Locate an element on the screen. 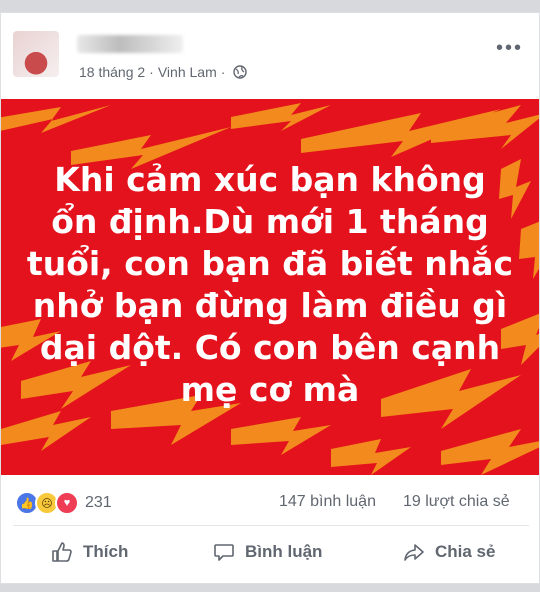 The image size is (540, 592). comment-button: Bình luận is located at coordinates (267, 552).